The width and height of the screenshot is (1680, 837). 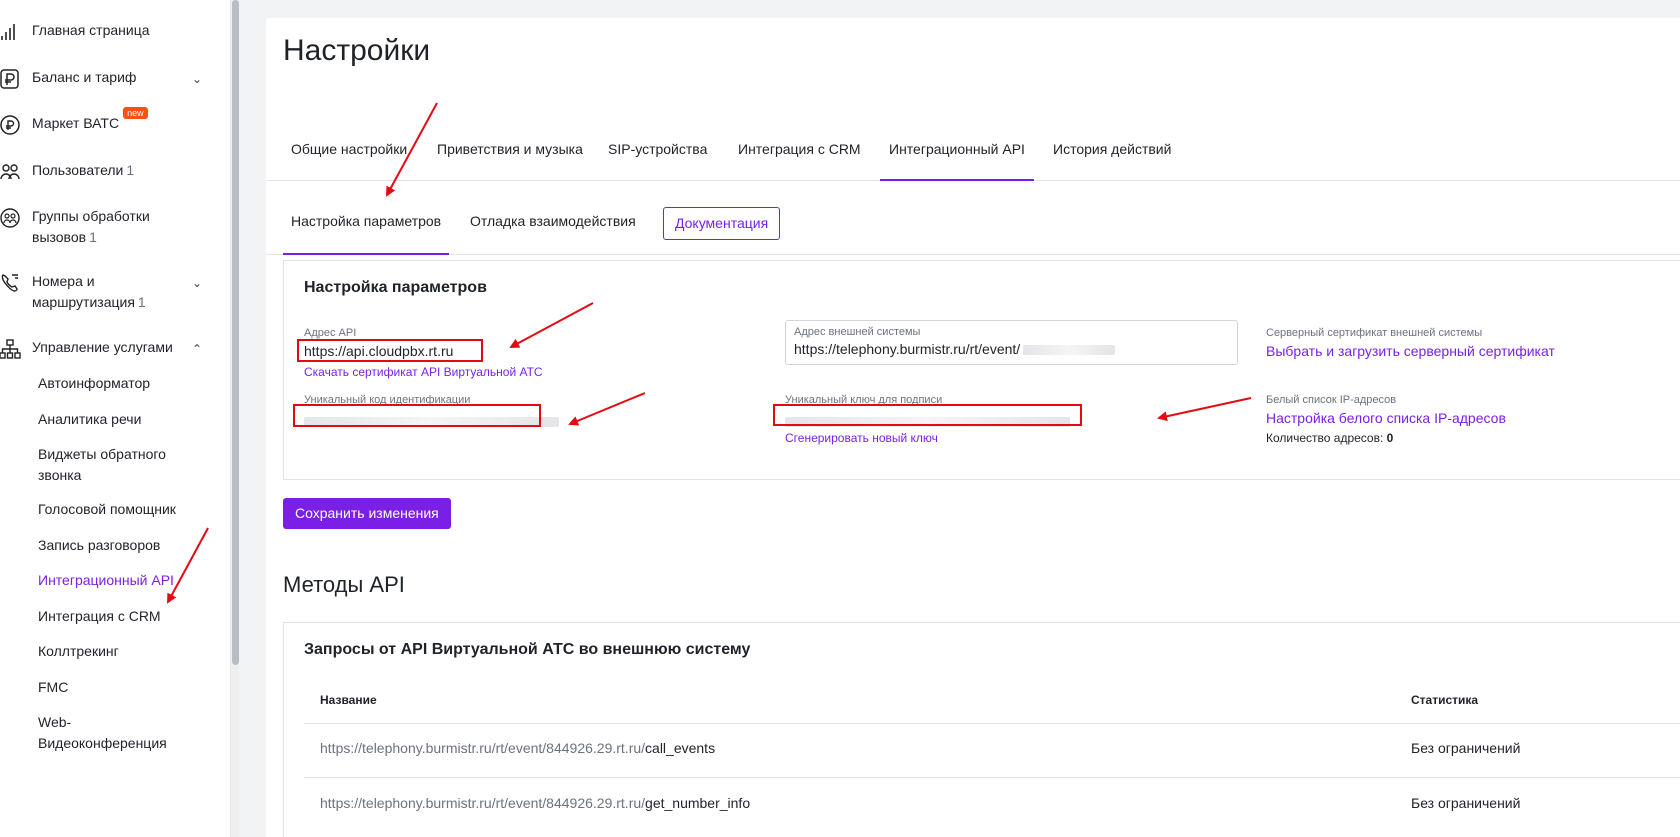 What do you see at coordinates (927, 415) in the screenshot?
I see `annotation-box-sign-key` at bounding box center [927, 415].